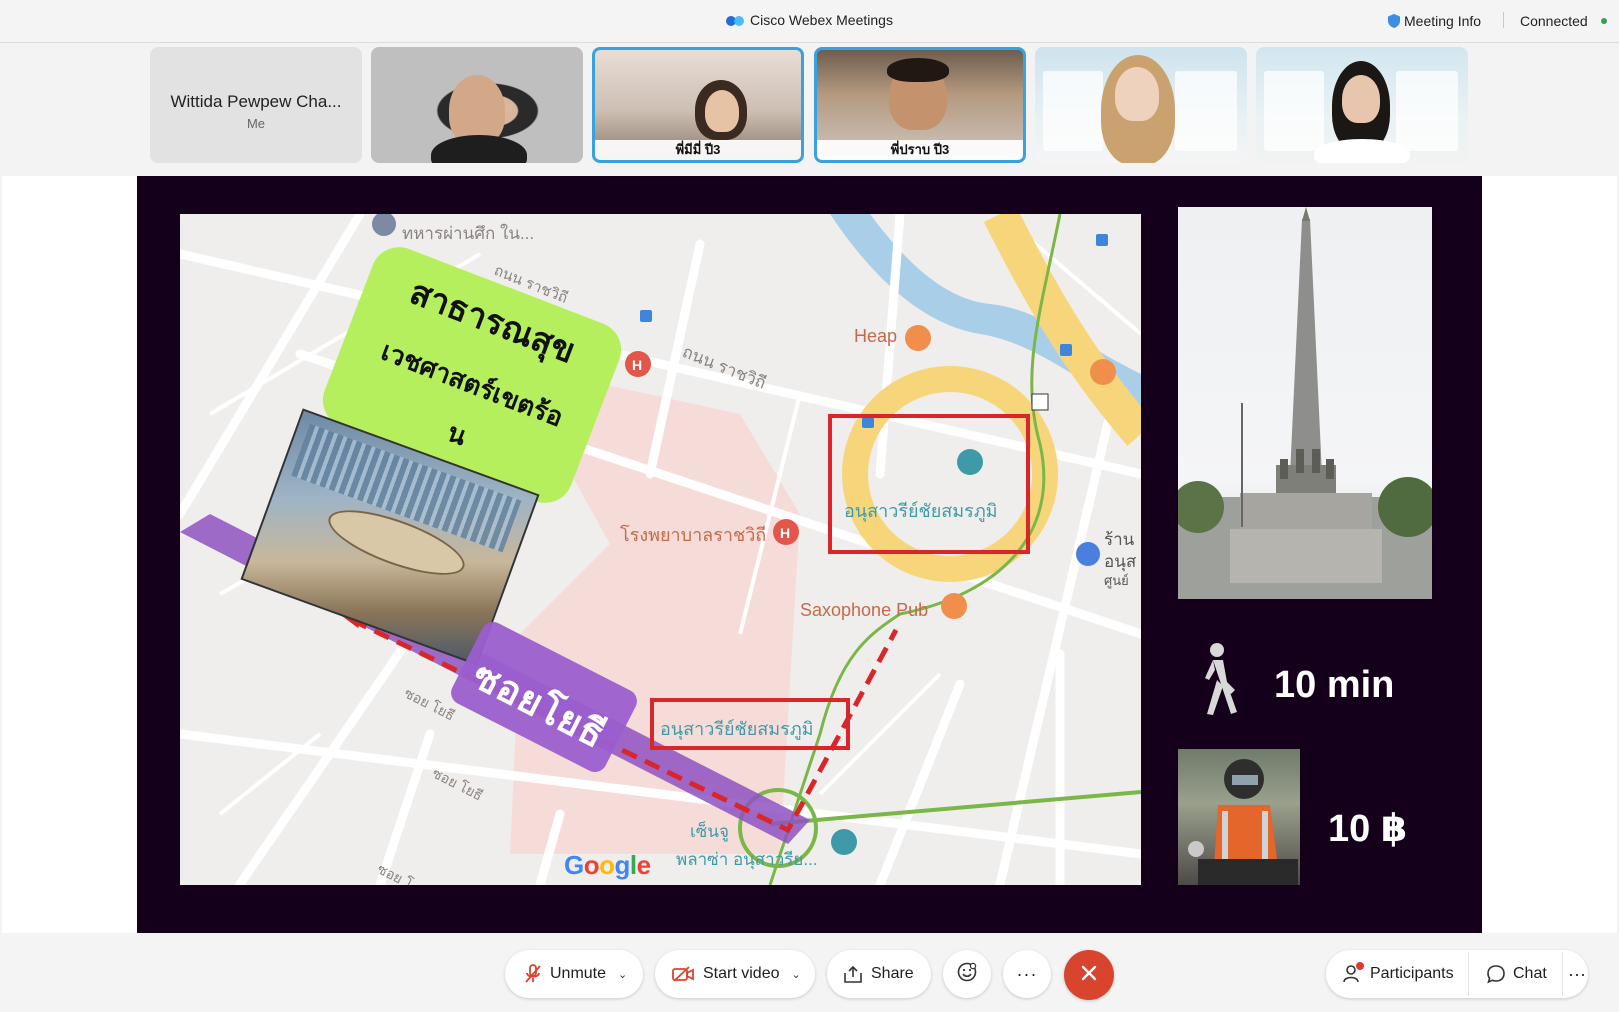 This screenshot has height=1012, width=1619. Describe the element at coordinates (1554, 21) in the screenshot. I see `connection-status: Connected` at that location.